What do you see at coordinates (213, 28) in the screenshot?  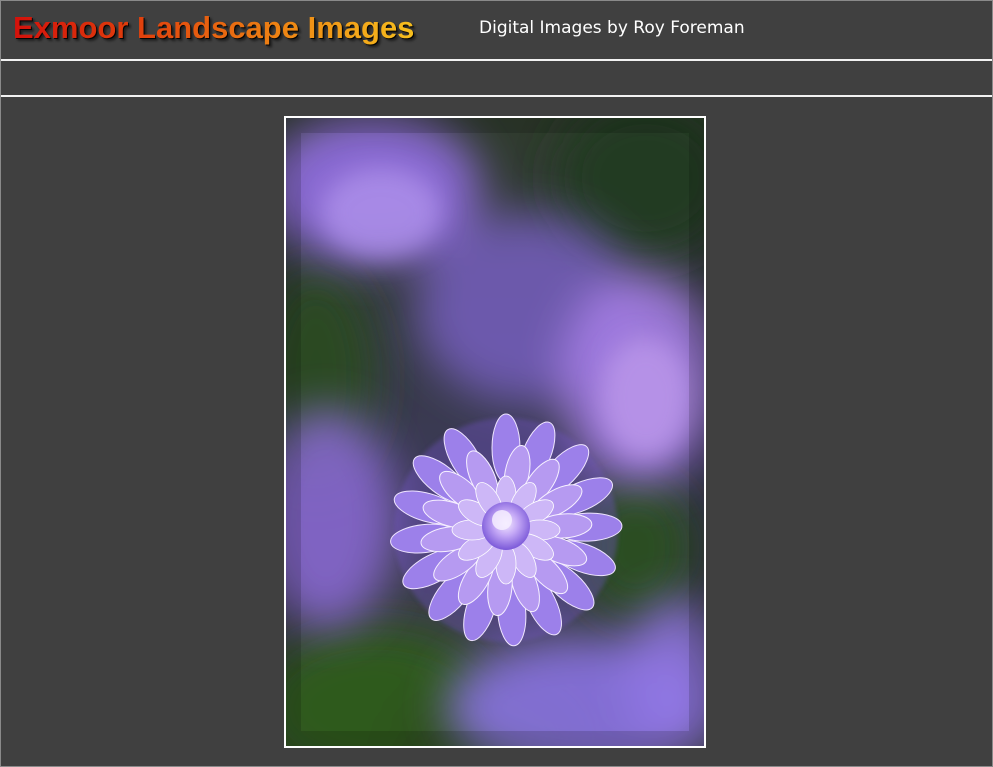 I see `site-title: Exmoor Landscape Images` at bounding box center [213, 28].